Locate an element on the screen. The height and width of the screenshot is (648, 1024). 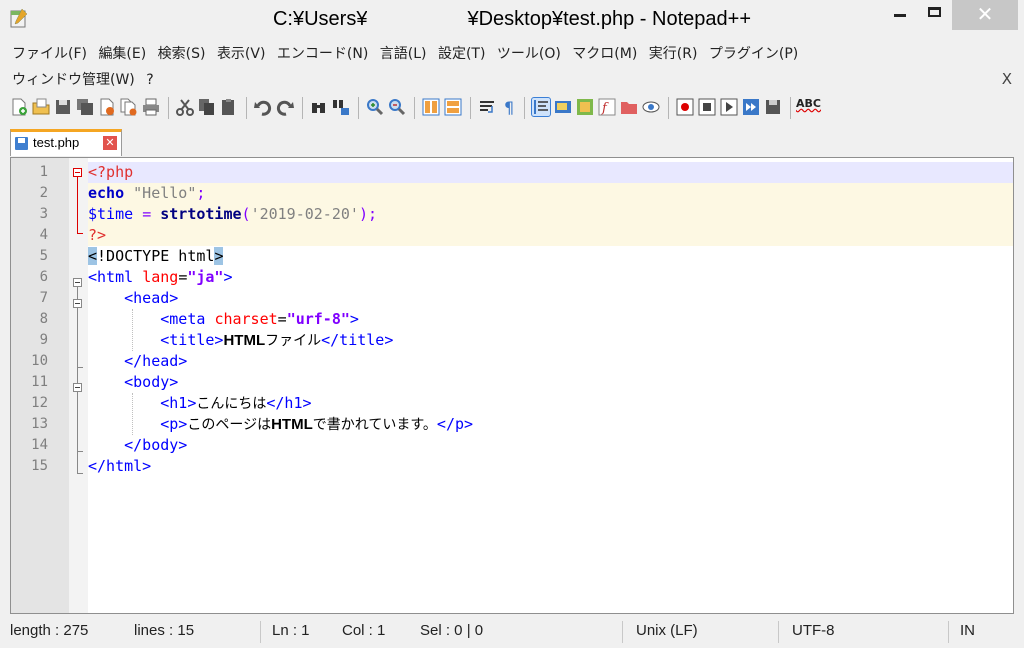
word-wrap-icon is located at coordinates (487, 107).